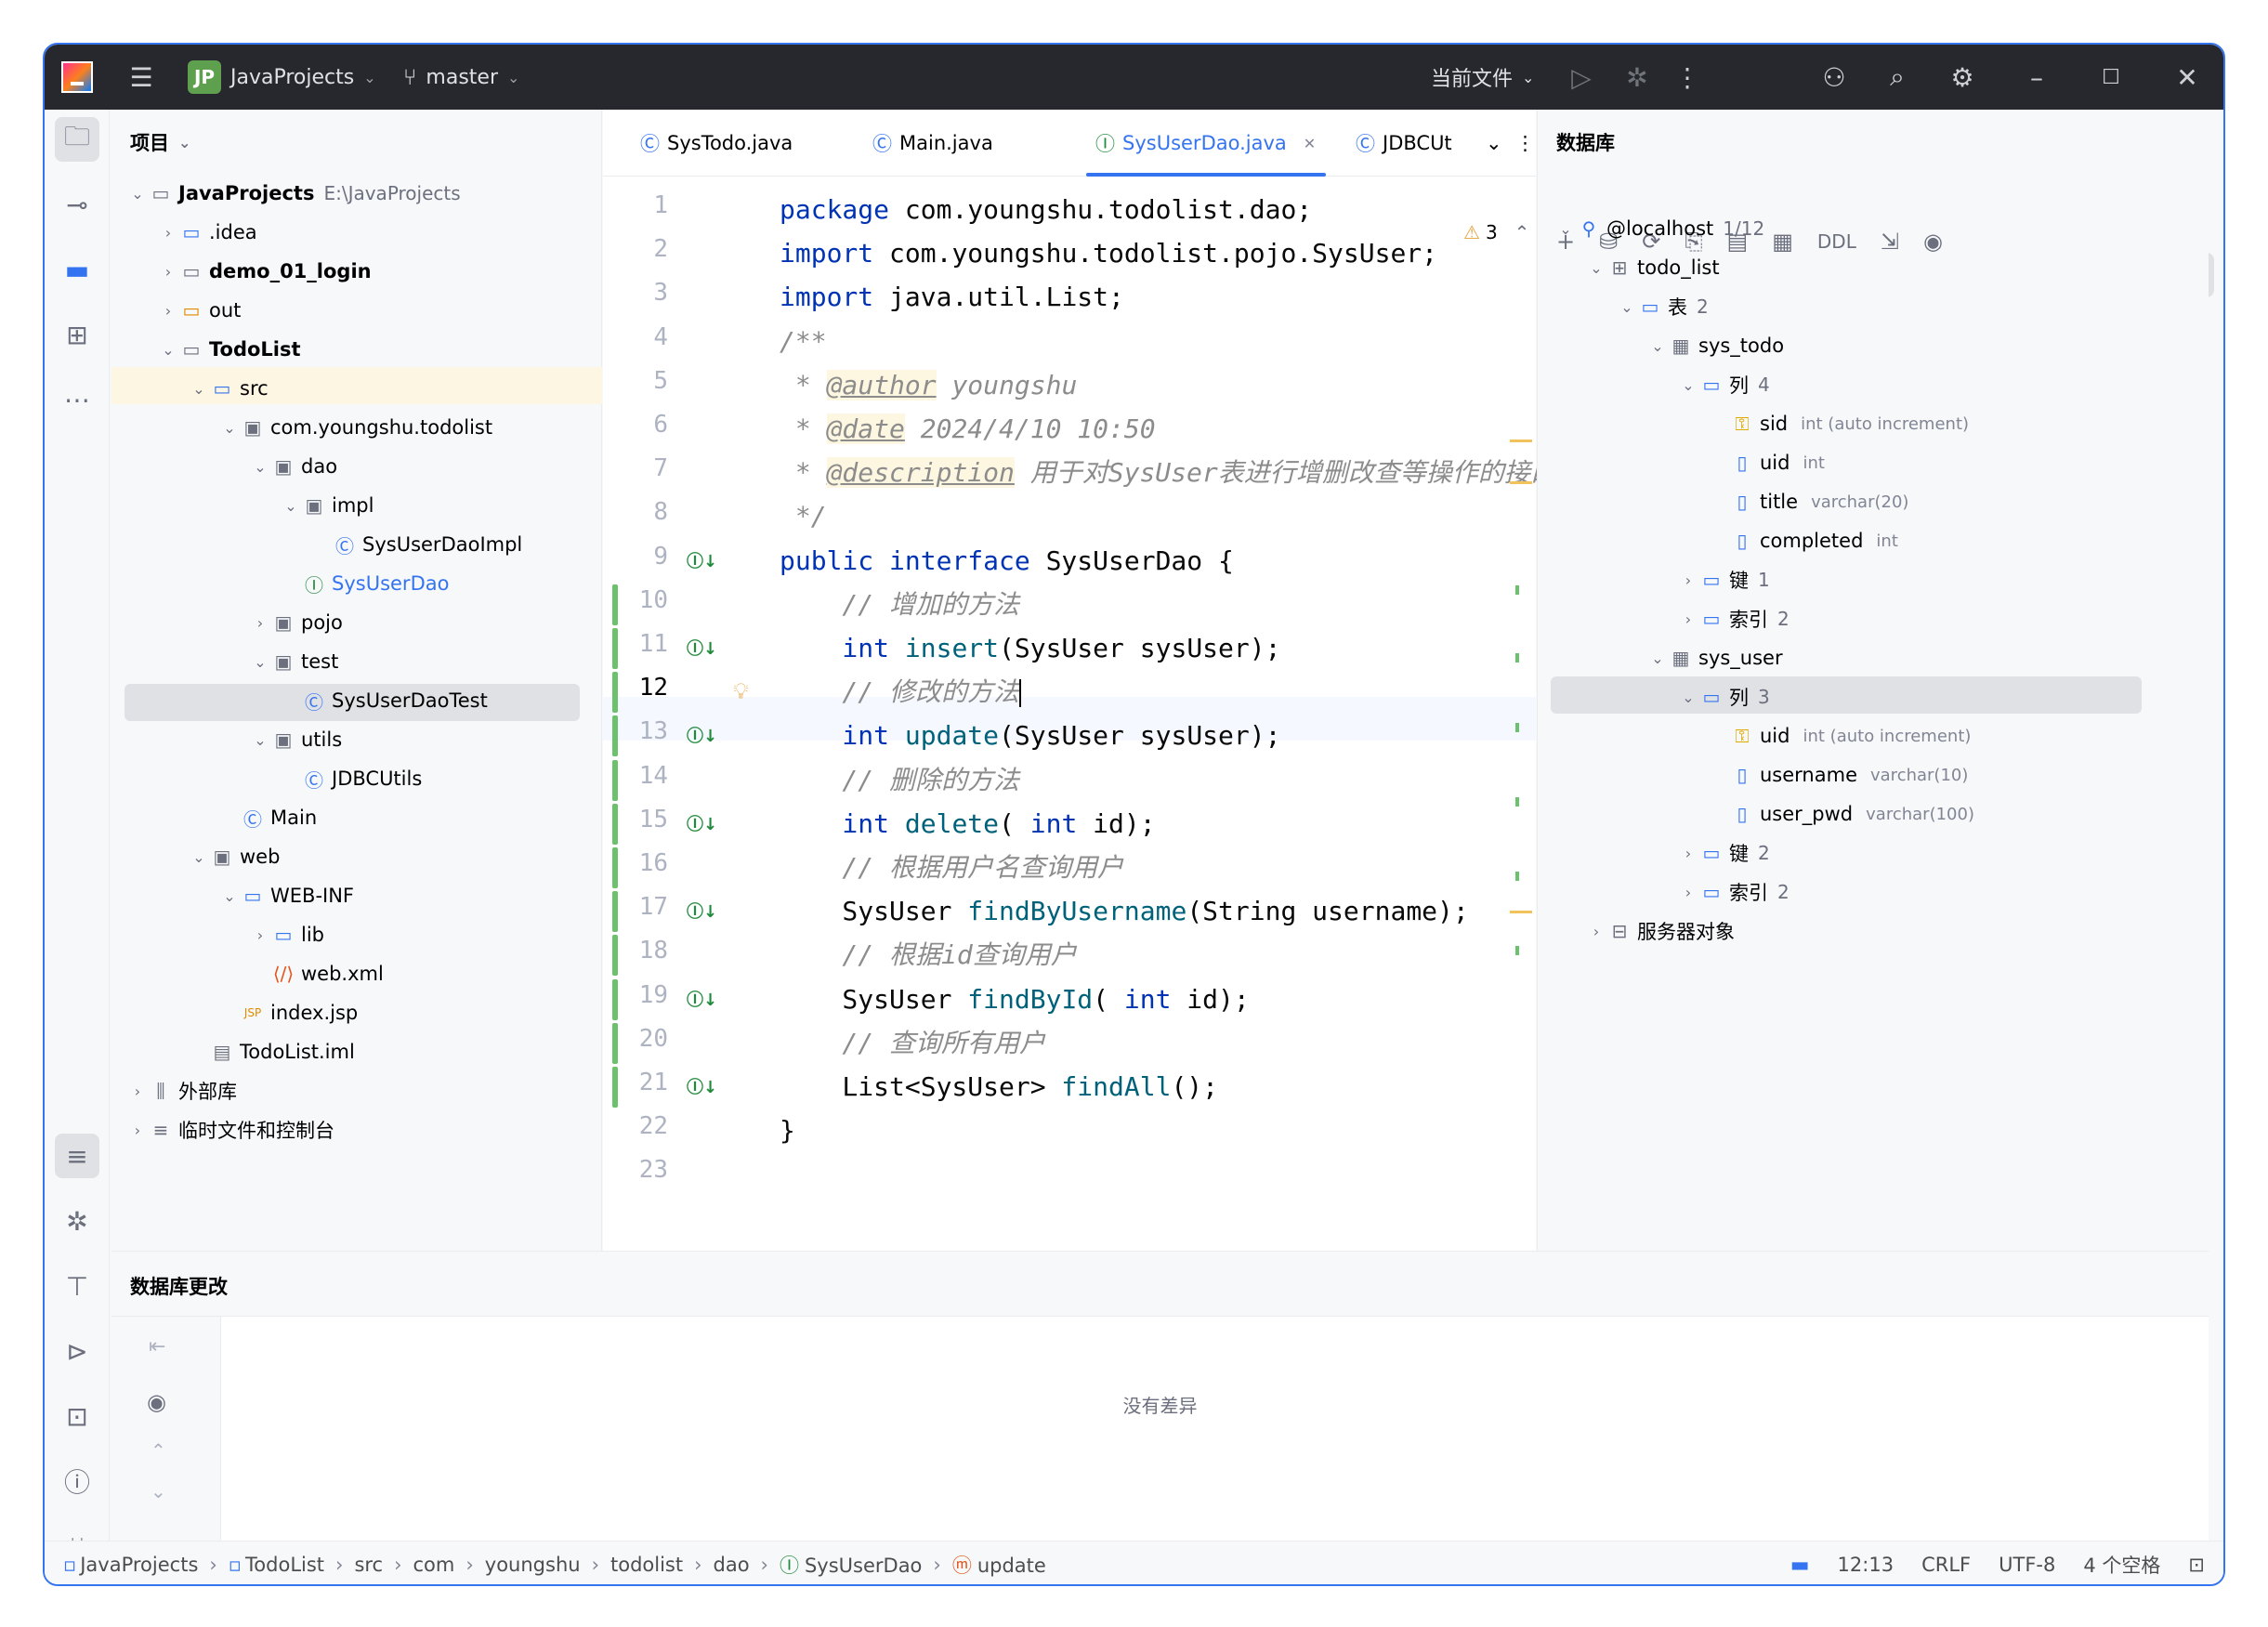 Image resolution: width=2268 pixels, height=1627 pixels. Describe the element at coordinates (2027, 1565) in the screenshot. I see `file-encoding: UTF-8` at that location.